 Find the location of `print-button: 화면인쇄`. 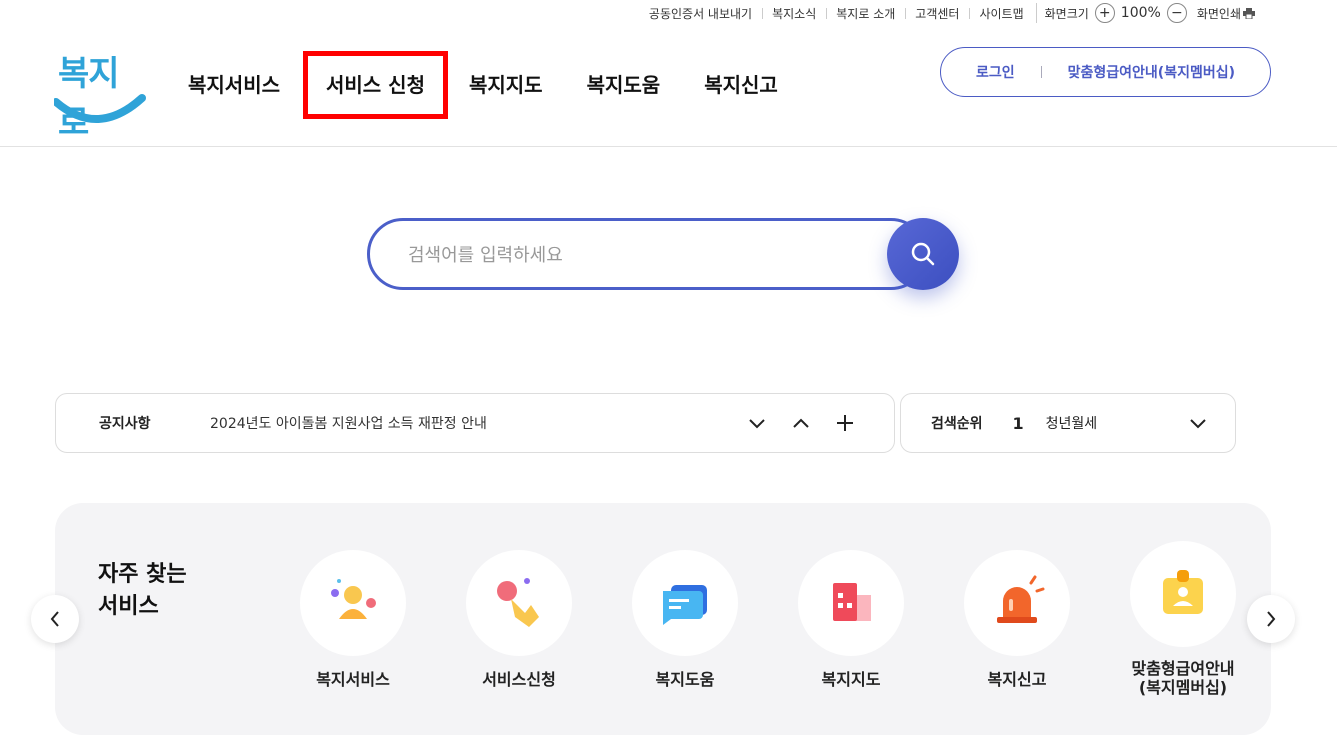

print-button: 화면인쇄 is located at coordinates (1226, 13).